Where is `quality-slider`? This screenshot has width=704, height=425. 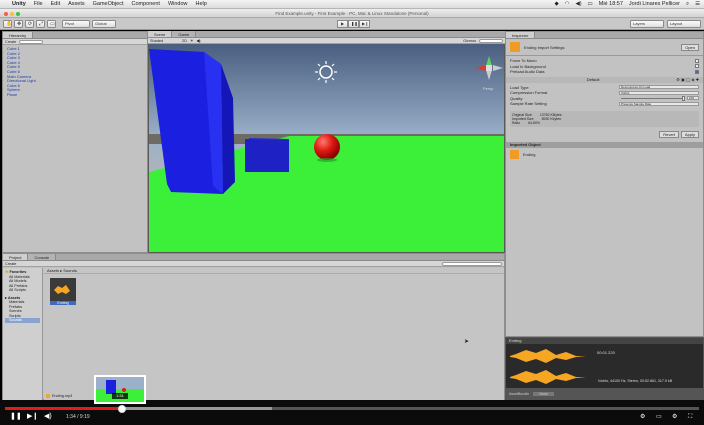
quality-slider is located at coordinates (653, 98).